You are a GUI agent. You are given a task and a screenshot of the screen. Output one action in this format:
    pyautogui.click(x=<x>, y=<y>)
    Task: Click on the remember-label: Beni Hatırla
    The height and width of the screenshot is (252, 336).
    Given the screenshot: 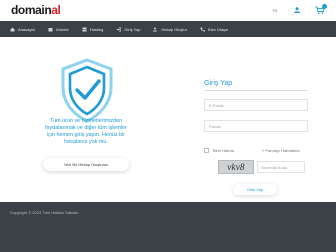 What is the action you would take?
    pyautogui.click(x=223, y=150)
    